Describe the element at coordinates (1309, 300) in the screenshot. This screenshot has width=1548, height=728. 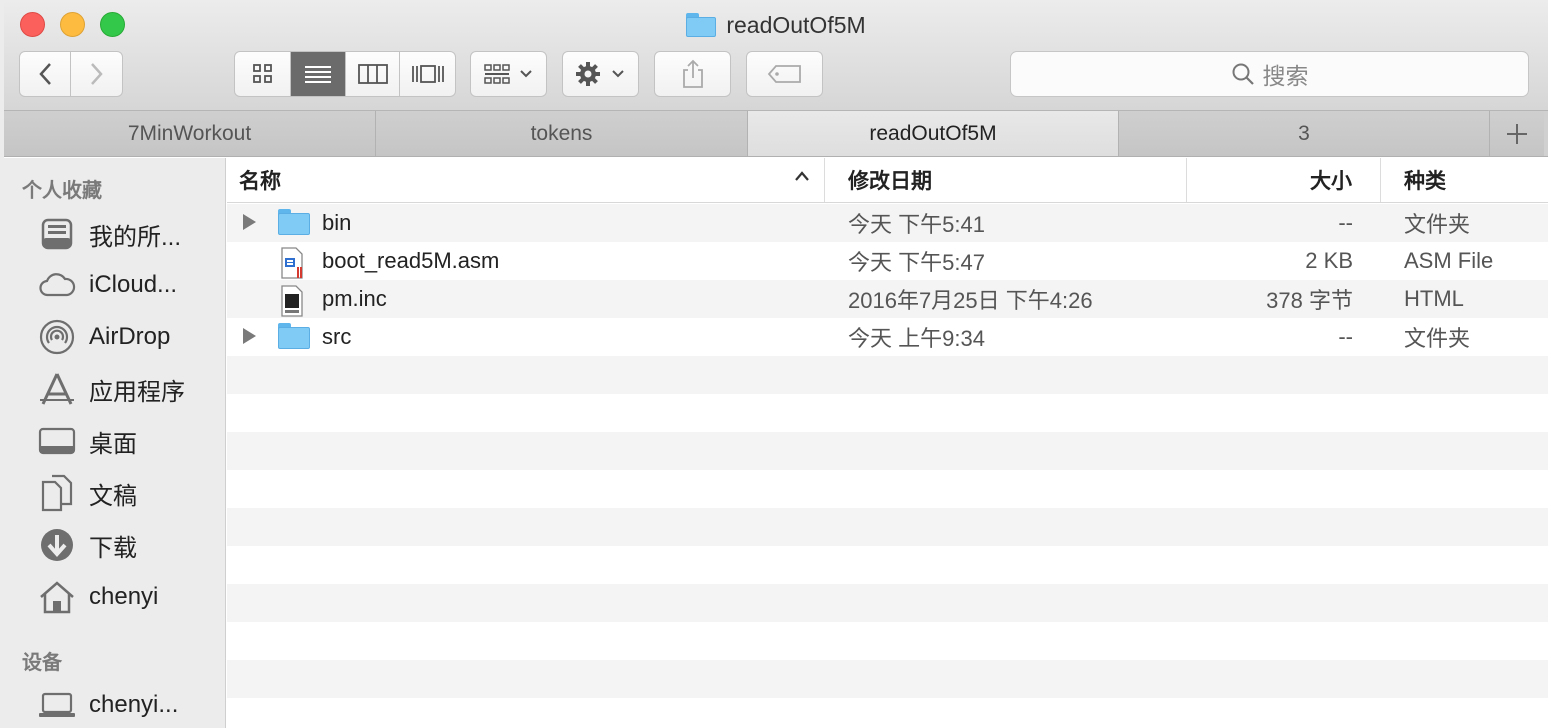
I see `file-size: 378 字节` at that location.